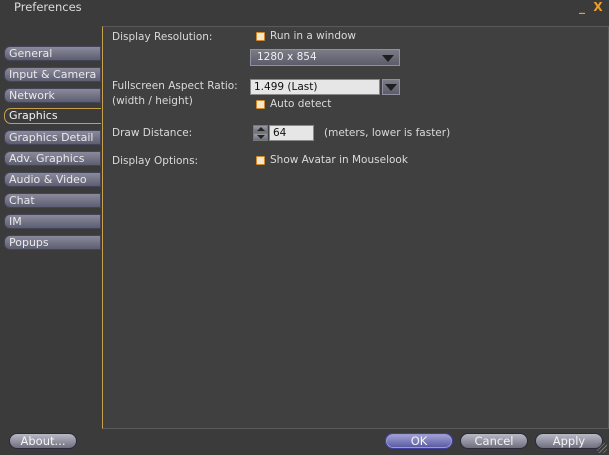 The height and width of the screenshot is (455, 609). Describe the element at coordinates (52, 242) in the screenshot. I see `tab-popups: Popups` at that location.